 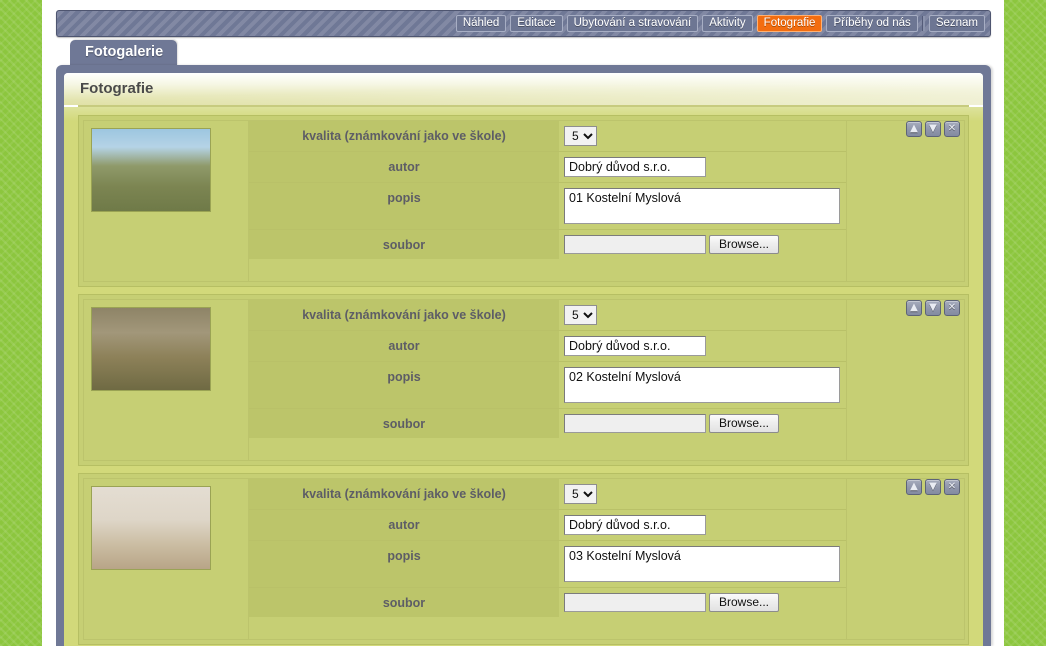 I want to click on nav-item-n-hled: Náhled, so click(x=481, y=23).